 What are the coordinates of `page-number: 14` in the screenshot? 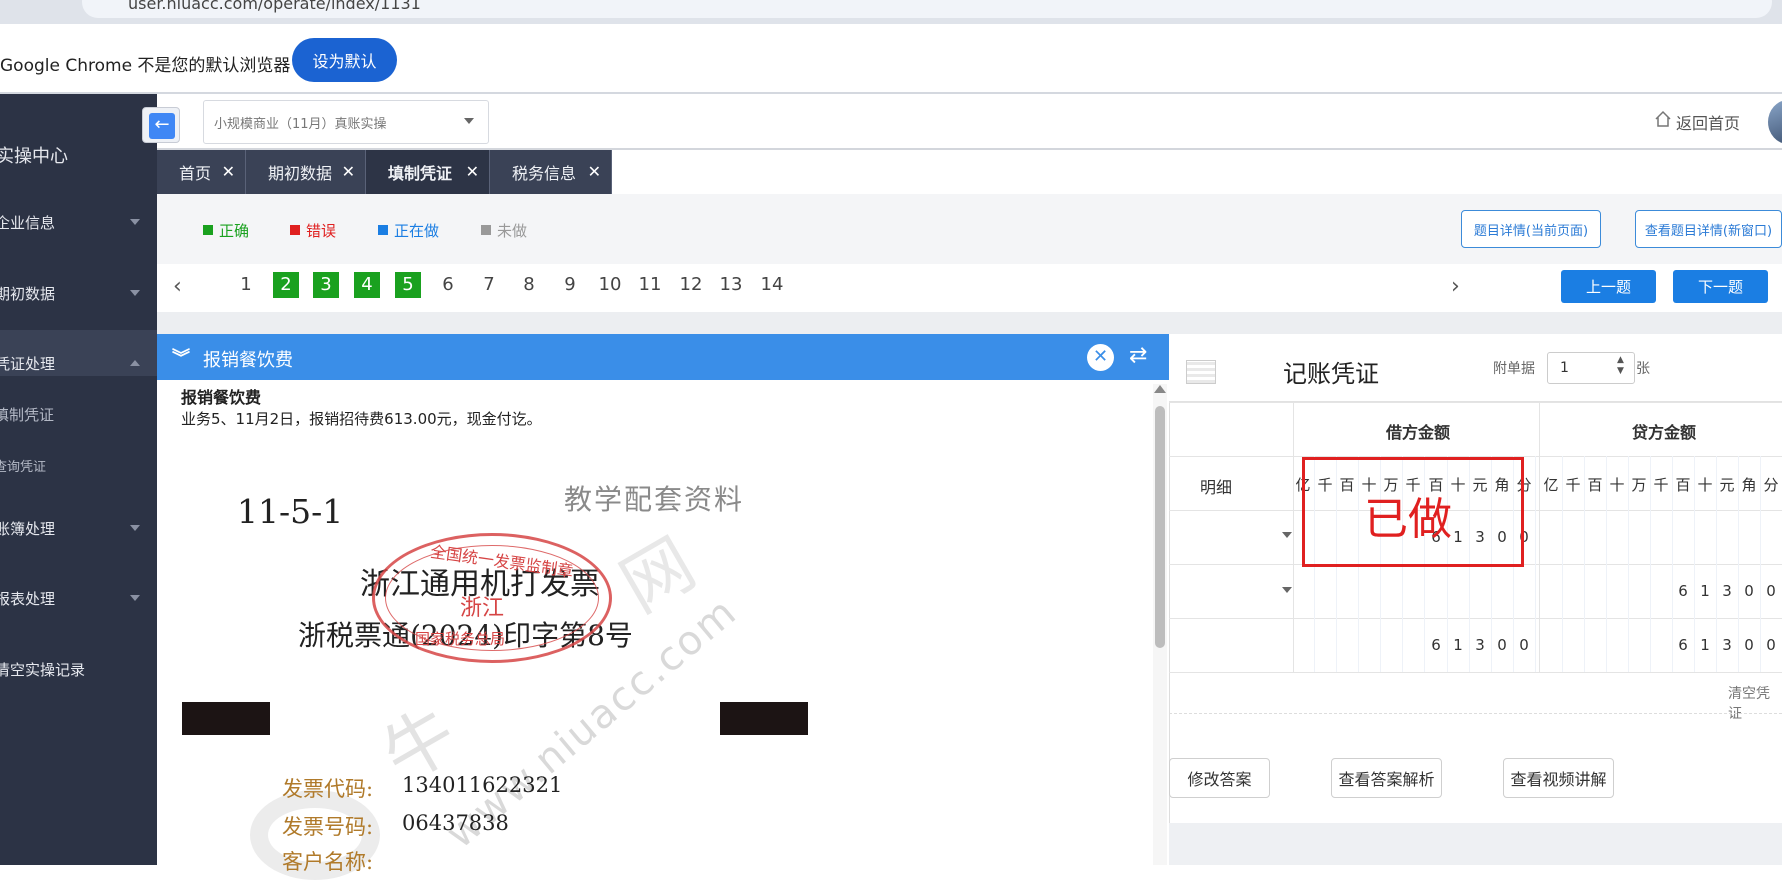 It's located at (772, 285).